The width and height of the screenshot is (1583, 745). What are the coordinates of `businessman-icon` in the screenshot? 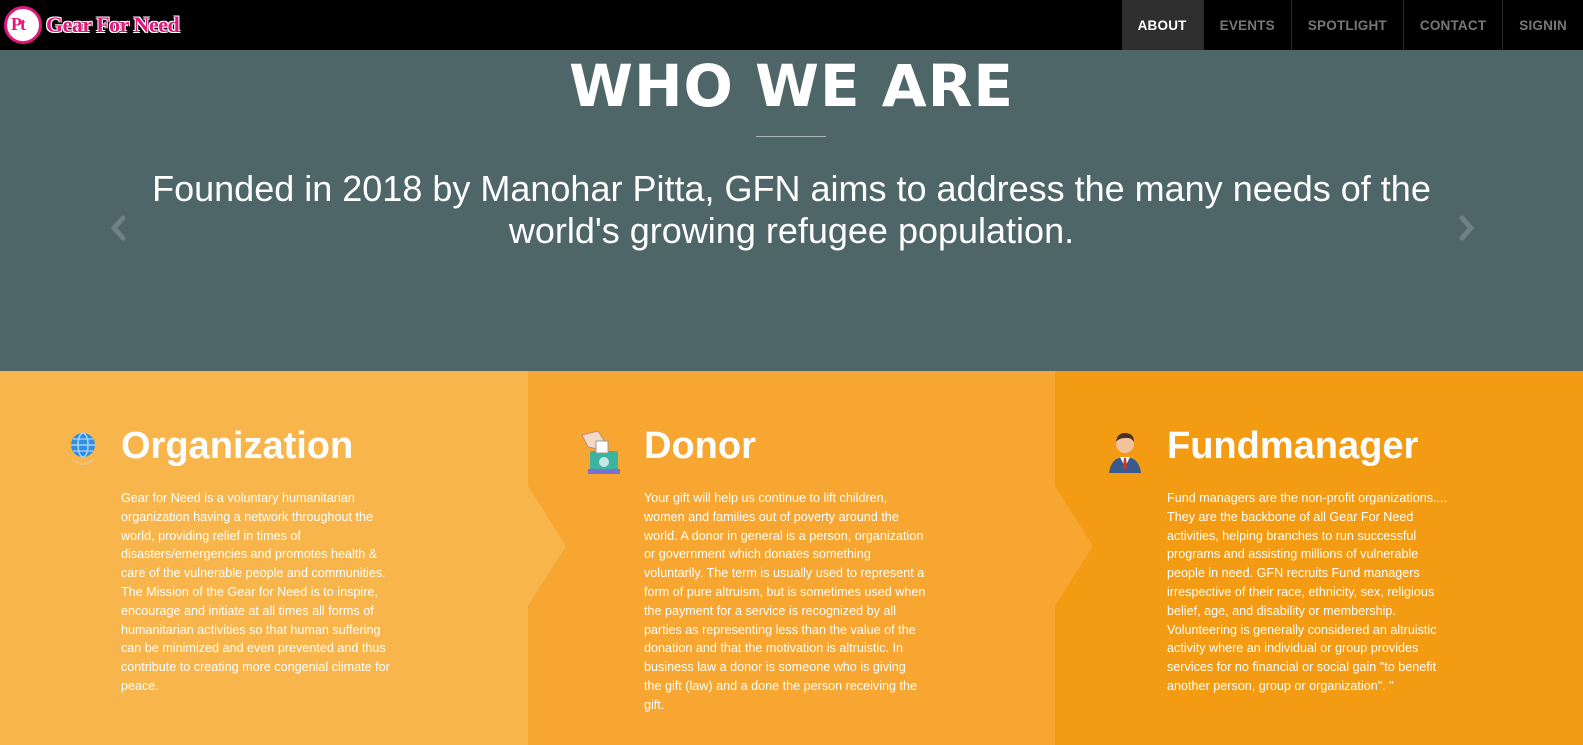 It's located at (1124, 451).